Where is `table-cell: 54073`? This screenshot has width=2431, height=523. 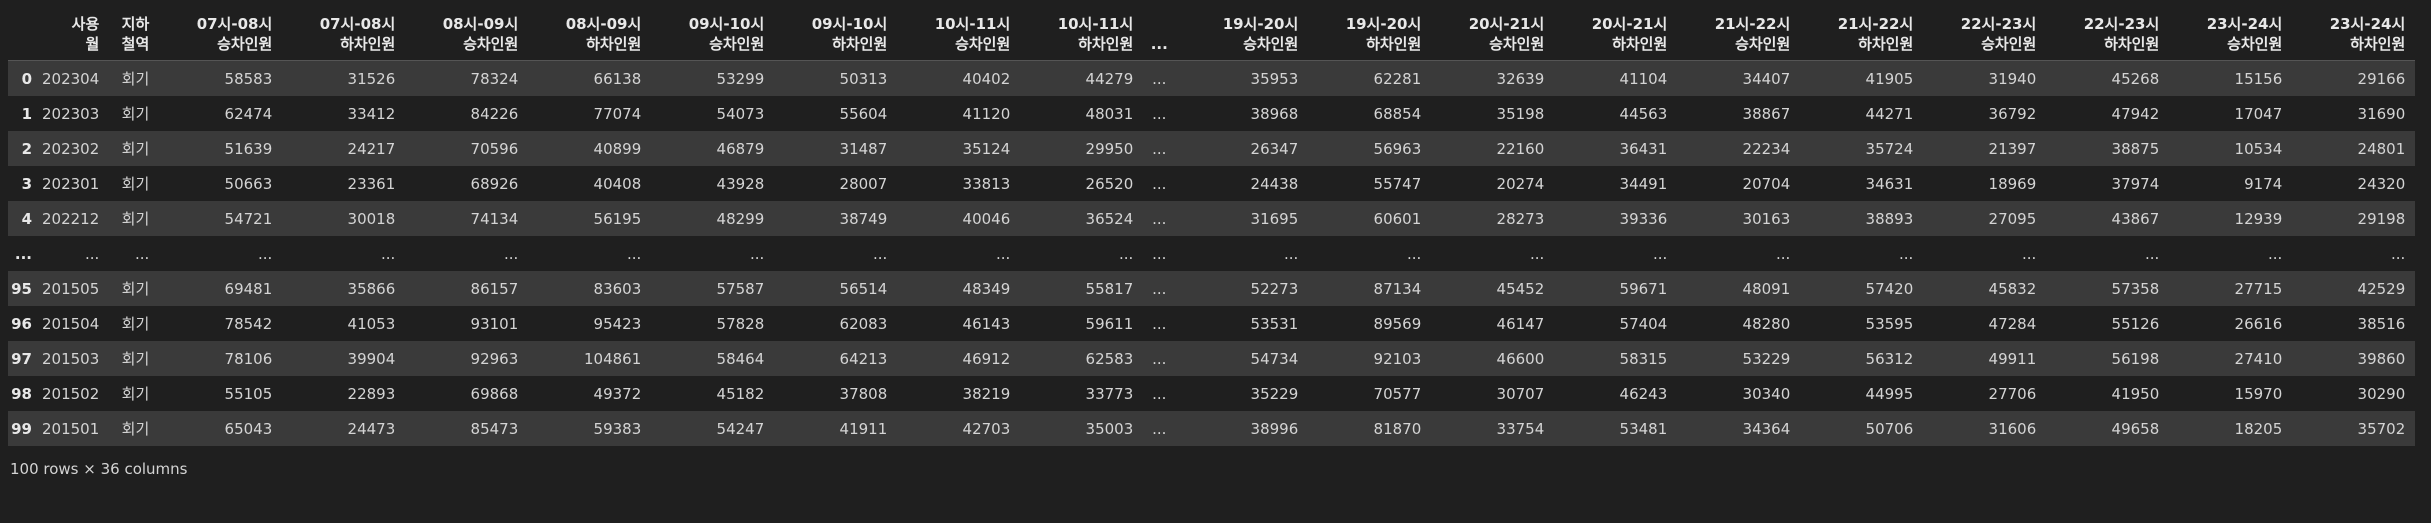
table-cell: 54073 is located at coordinates (740, 113).